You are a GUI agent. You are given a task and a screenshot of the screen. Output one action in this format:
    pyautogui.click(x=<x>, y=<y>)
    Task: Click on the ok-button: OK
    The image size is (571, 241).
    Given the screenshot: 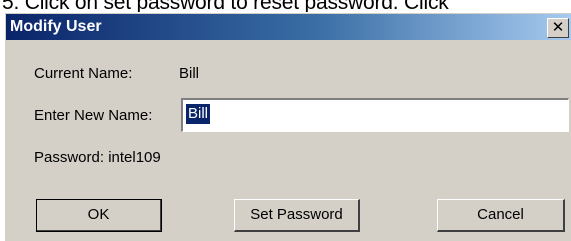 What is the action you would take?
    pyautogui.click(x=99, y=215)
    